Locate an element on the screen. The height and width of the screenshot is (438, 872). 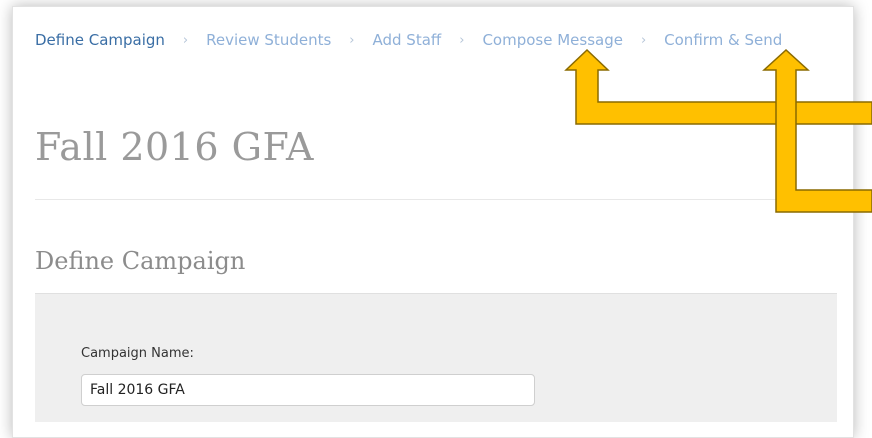
step-review-students: Review Students is located at coordinates (268, 40).